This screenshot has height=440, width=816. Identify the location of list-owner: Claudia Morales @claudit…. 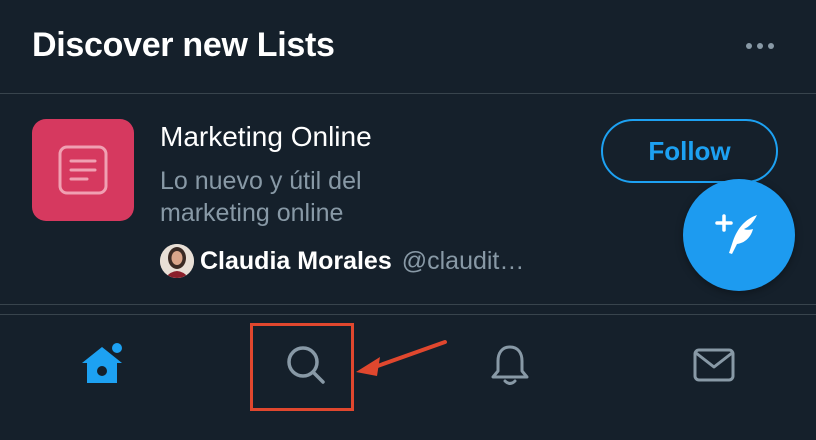
(342, 261).